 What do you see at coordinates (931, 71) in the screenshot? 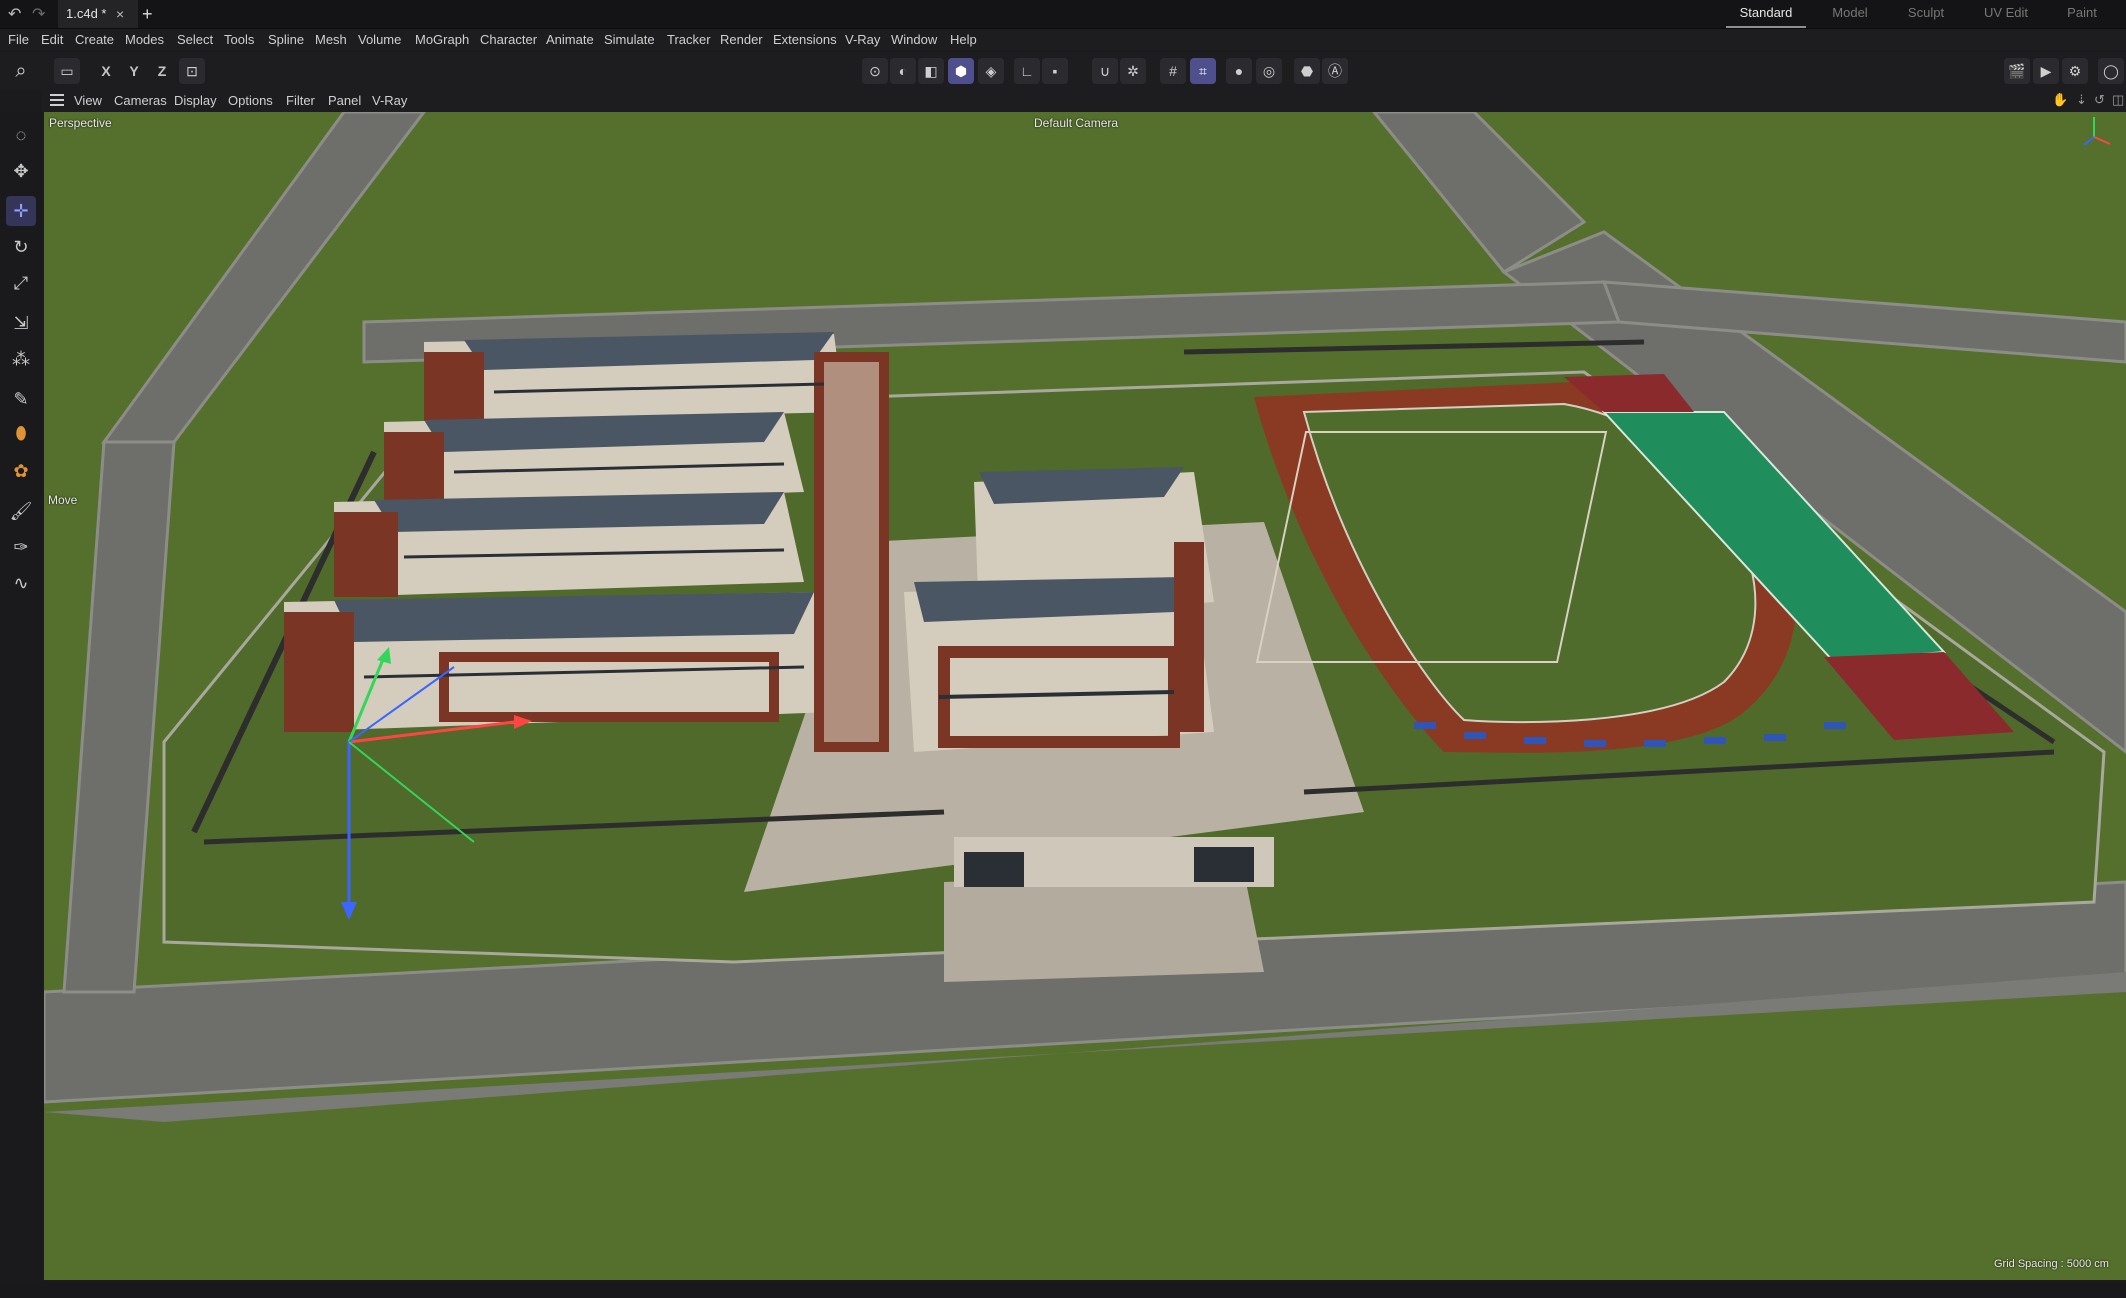
I see `polygons-mode-icon: ◧` at bounding box center [931, 71].